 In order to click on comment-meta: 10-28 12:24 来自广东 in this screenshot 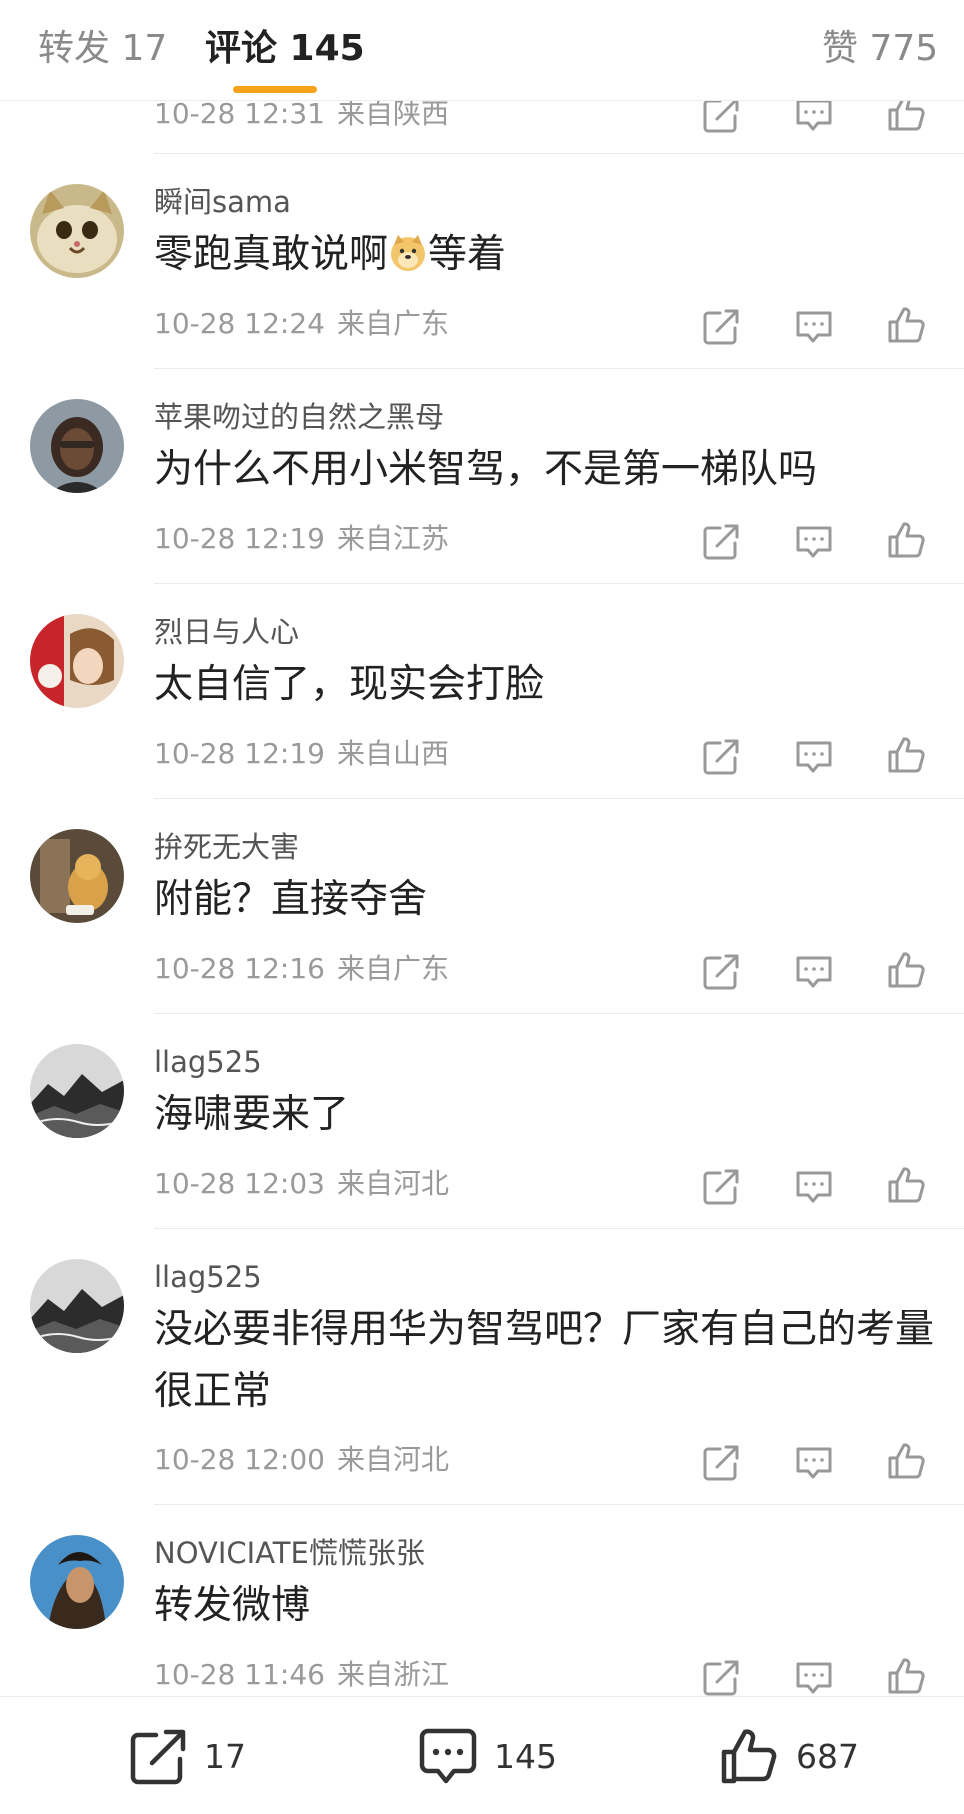, I will do `click(301, 324)`.